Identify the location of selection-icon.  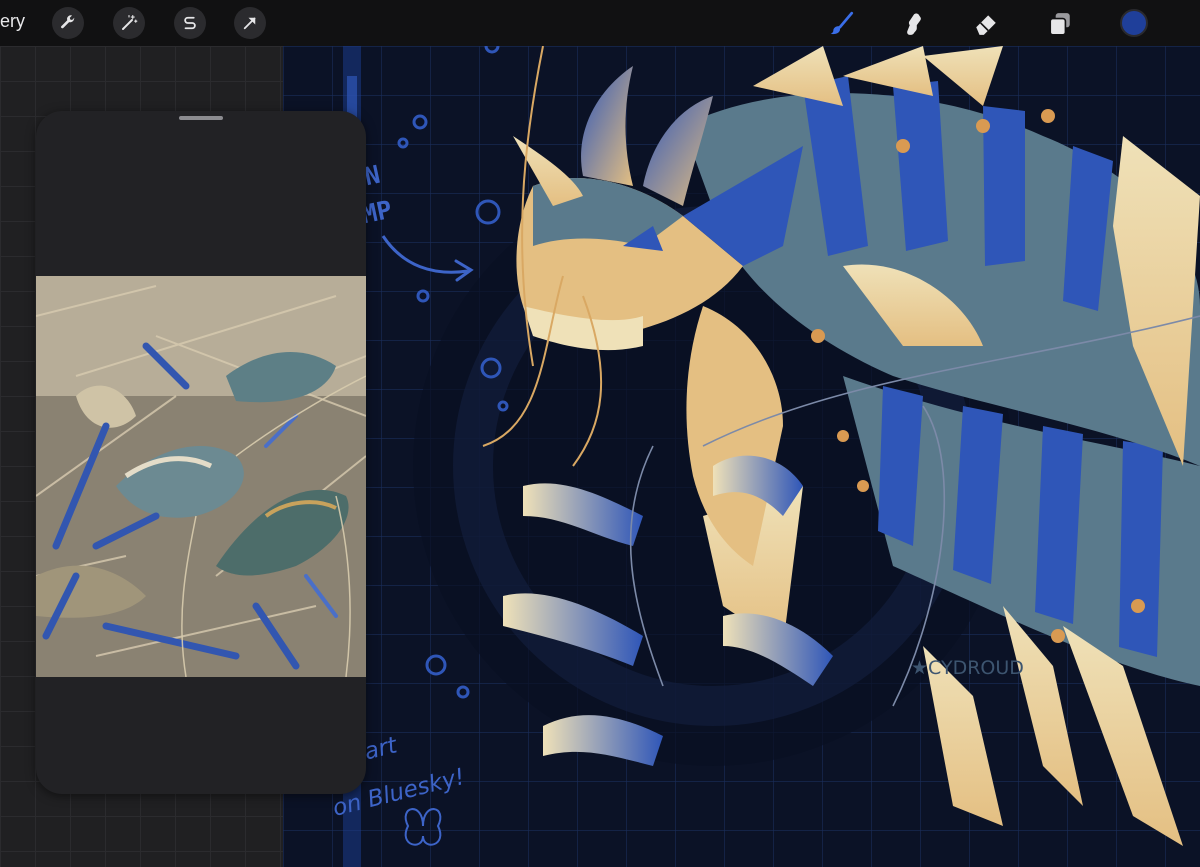
(190, 23).